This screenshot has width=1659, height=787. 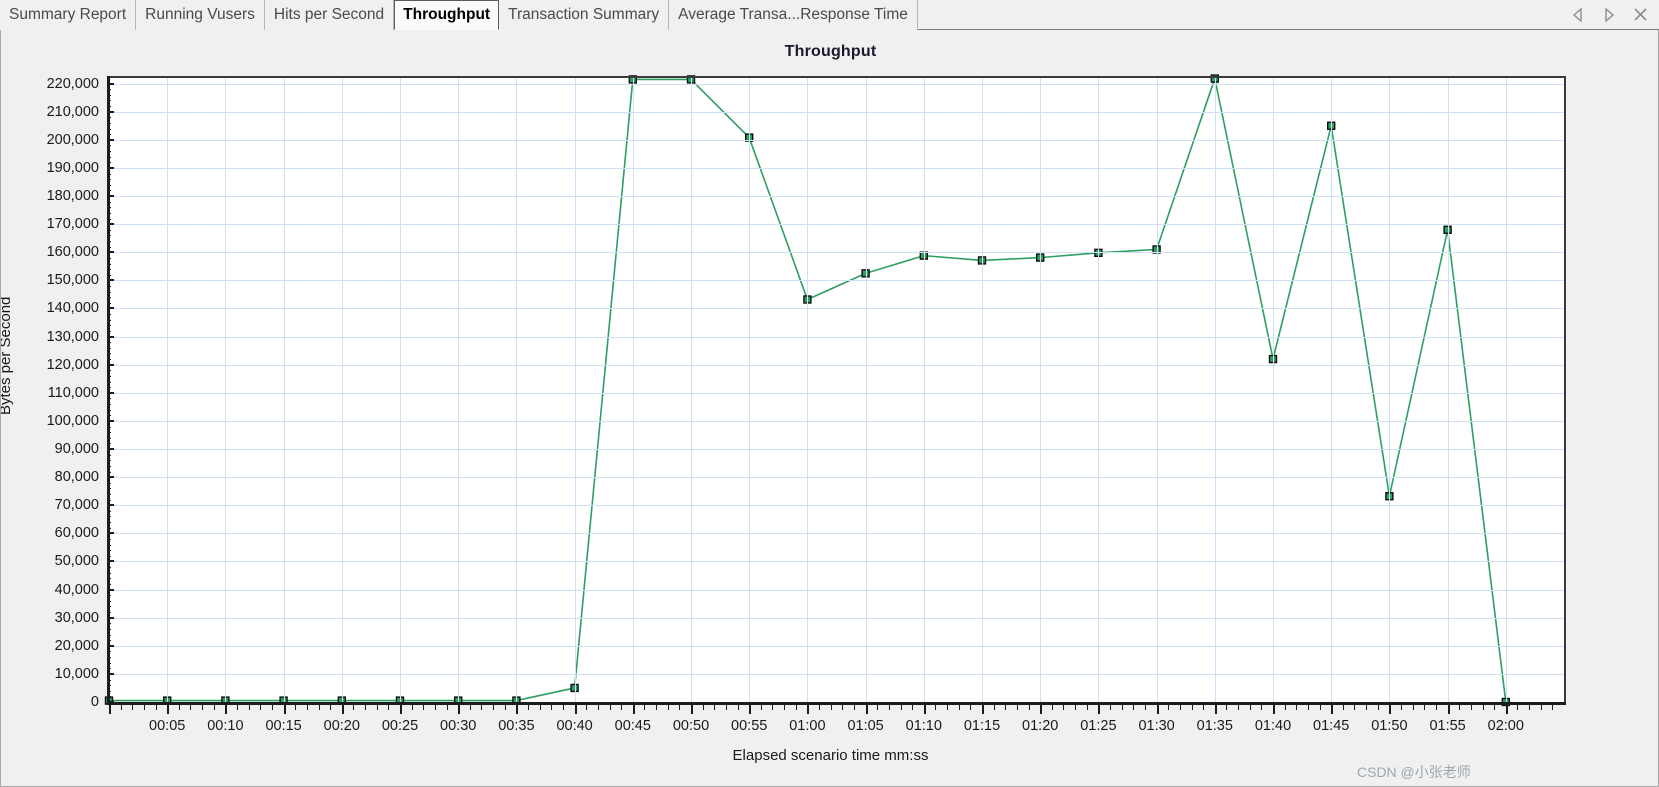 I want to click on tab-summary-report: Summary Report, so click(x=68, y=15).